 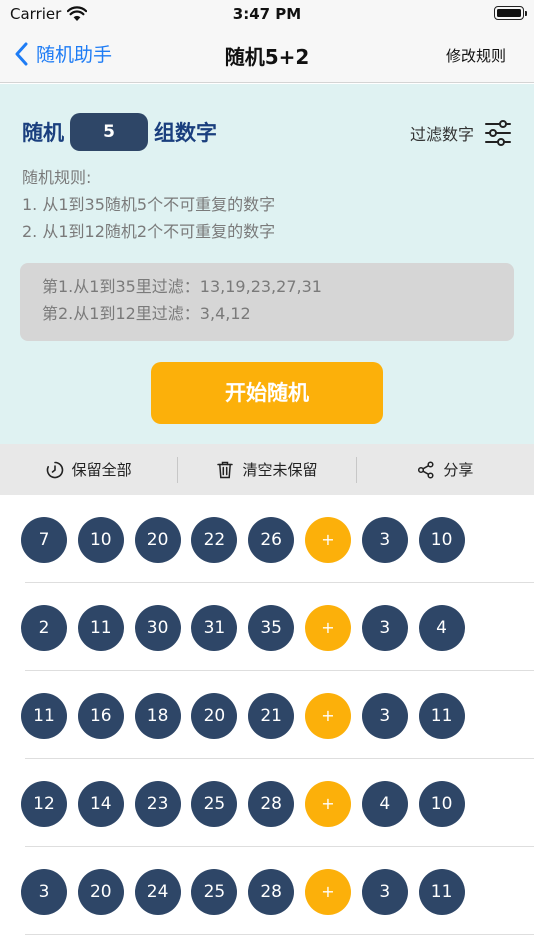 I want to click on front-number-ball: 3, so click(x=44, y=892).